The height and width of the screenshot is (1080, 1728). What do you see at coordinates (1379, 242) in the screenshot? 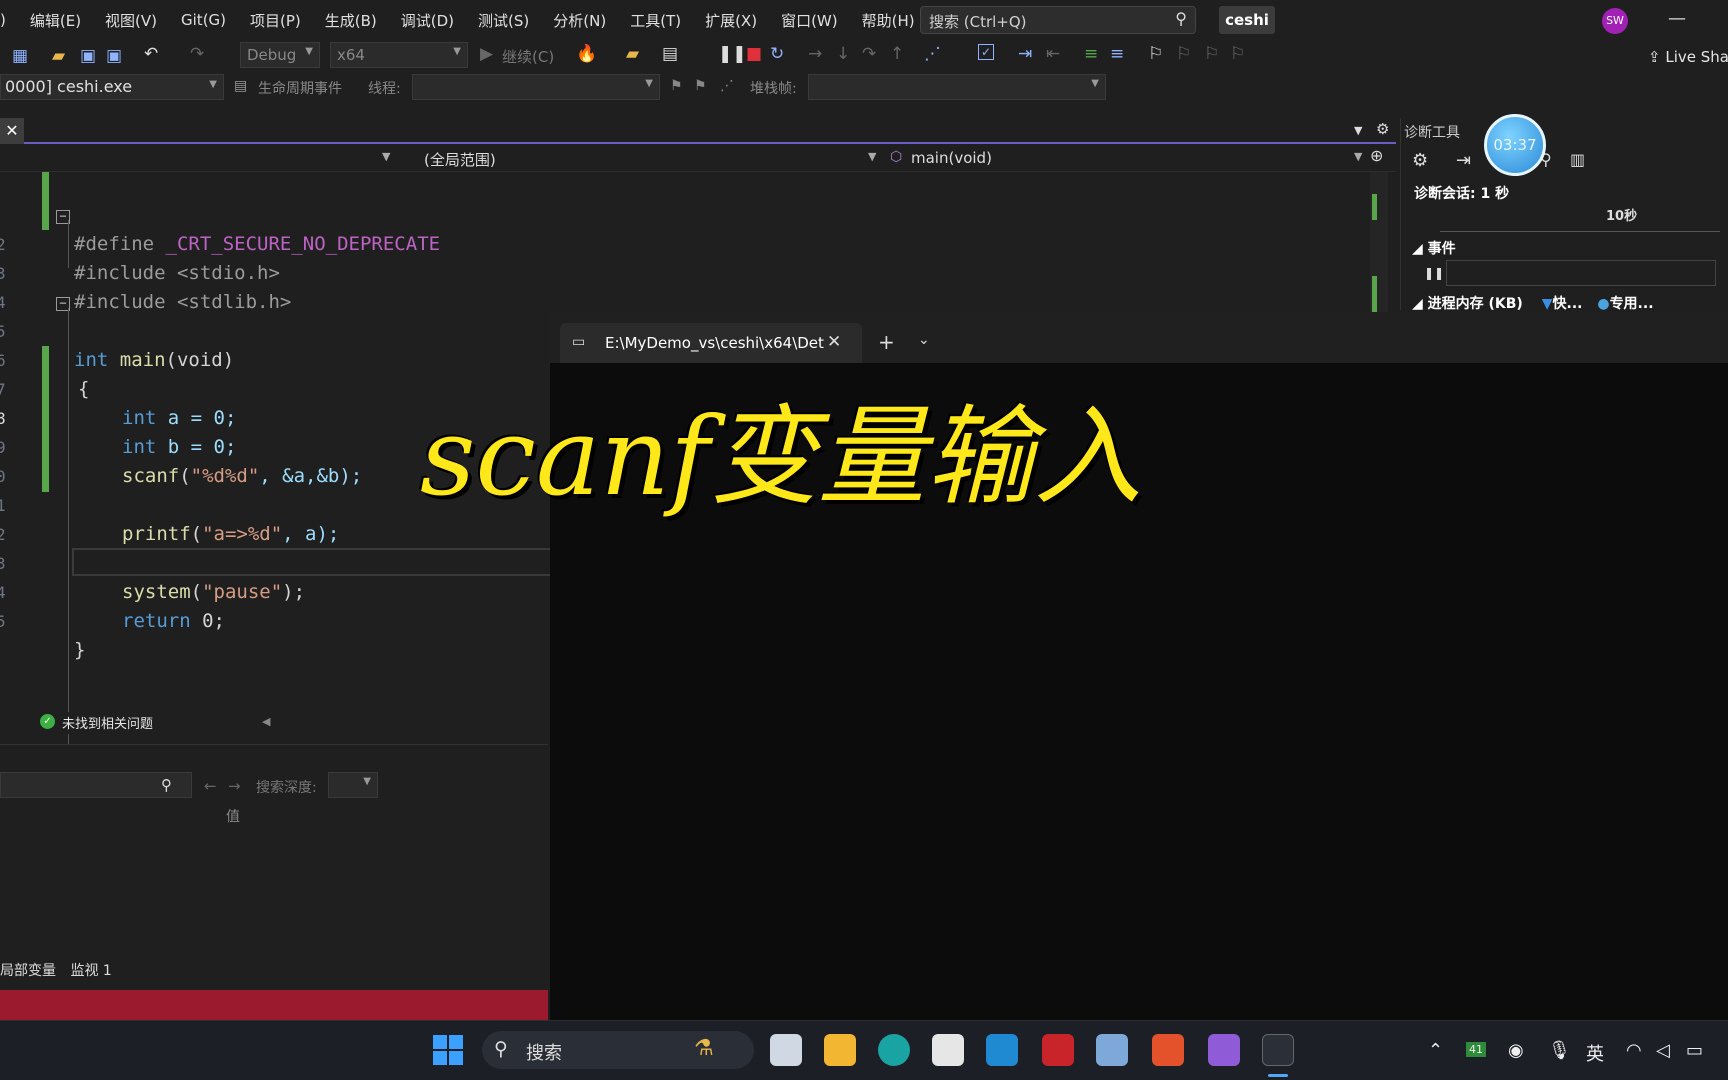
I see `editor-scrollbar` at bounding box center [1379, 242].